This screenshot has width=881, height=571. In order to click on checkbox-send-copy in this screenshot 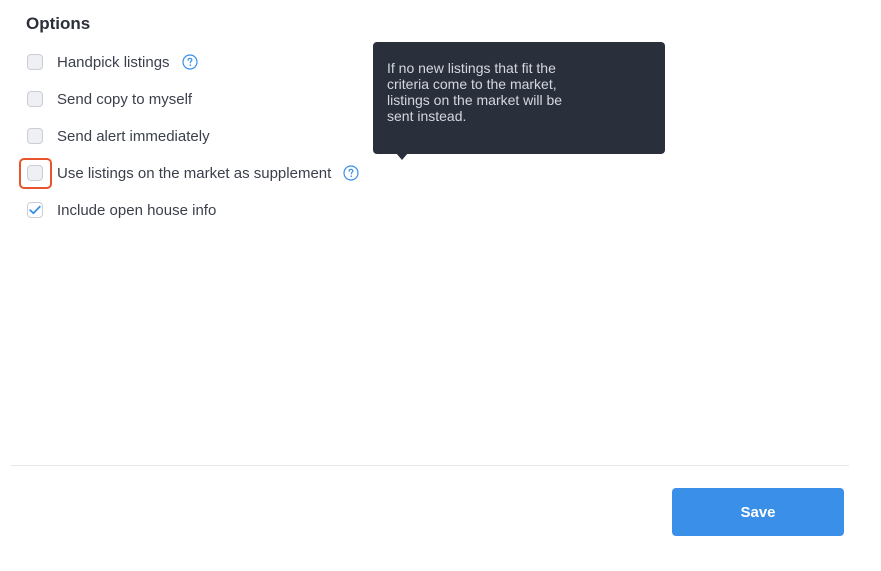, I will do `click(35, 99)`.